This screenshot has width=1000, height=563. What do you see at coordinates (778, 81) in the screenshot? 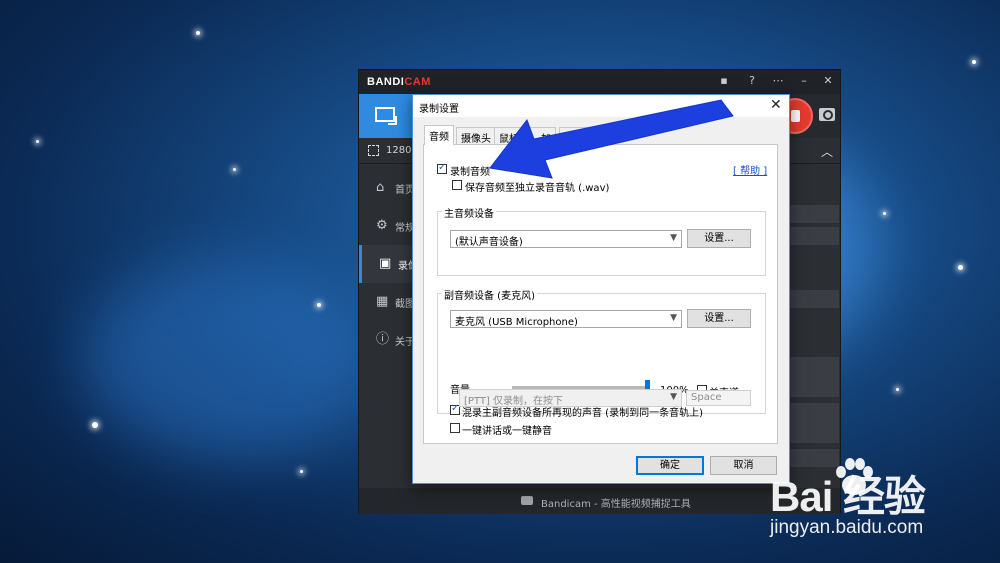
I see `dots-icon: ⋯` at bounding box center [778, 81].